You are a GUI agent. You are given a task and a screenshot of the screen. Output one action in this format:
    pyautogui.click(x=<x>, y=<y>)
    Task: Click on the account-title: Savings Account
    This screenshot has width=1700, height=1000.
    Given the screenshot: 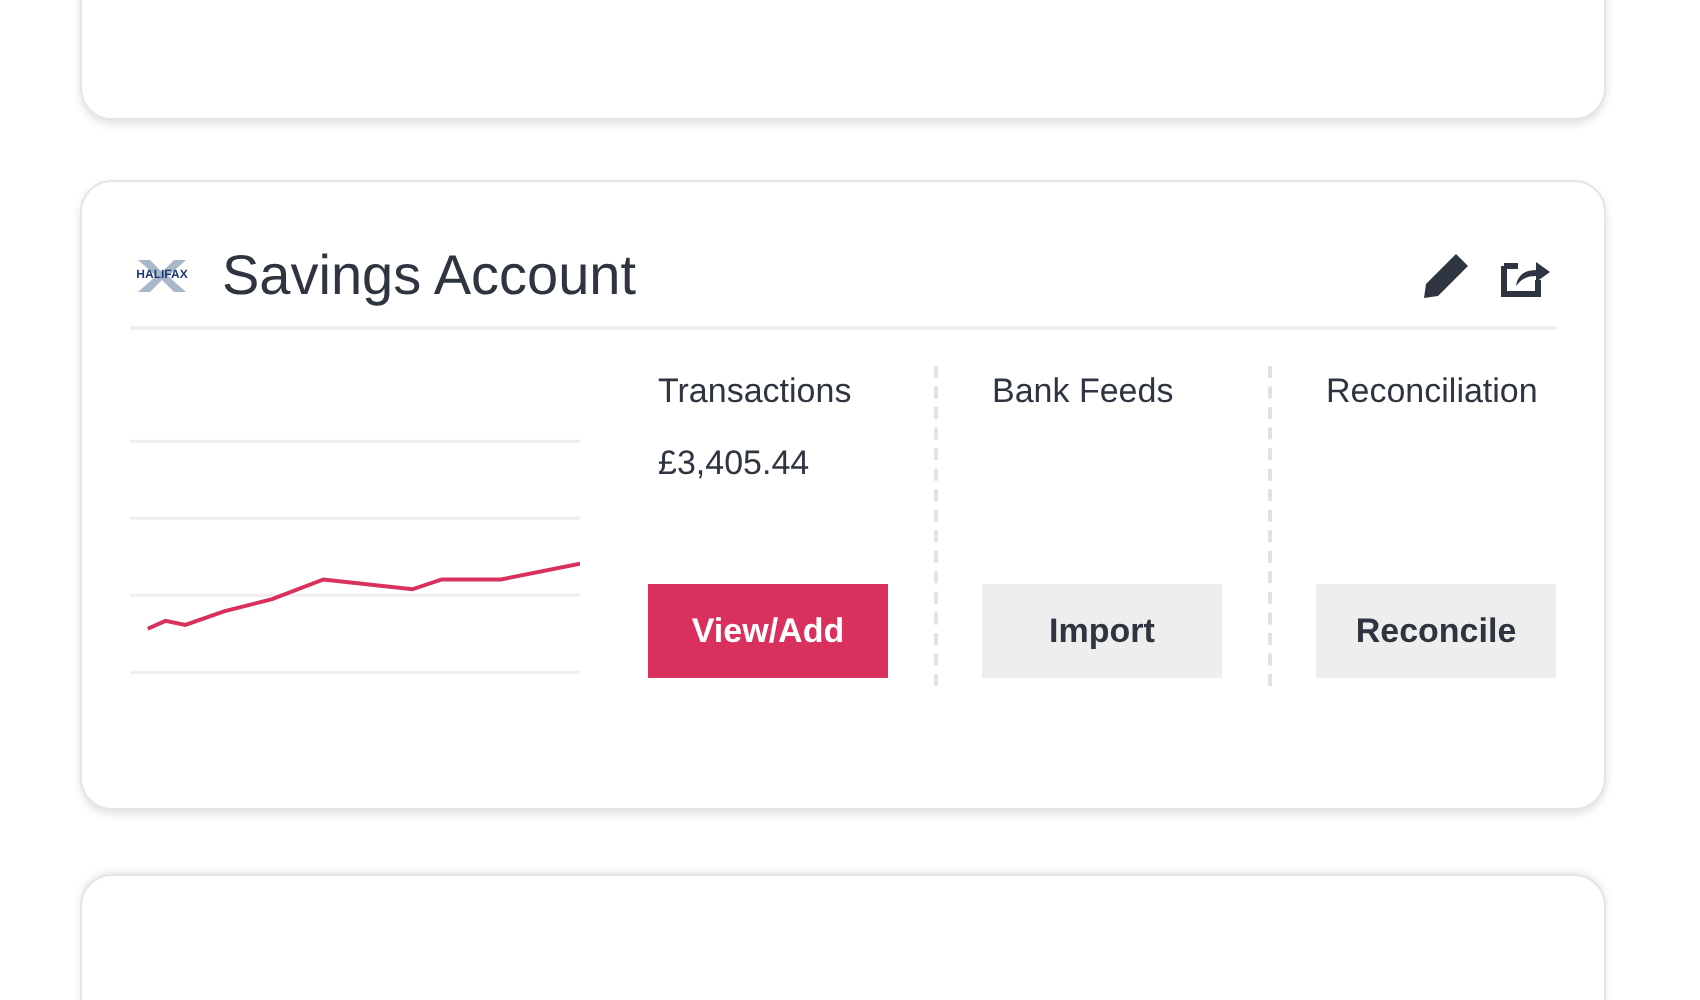 What is the action you would take?
    pyautogui.click(x=429, y=276)
    